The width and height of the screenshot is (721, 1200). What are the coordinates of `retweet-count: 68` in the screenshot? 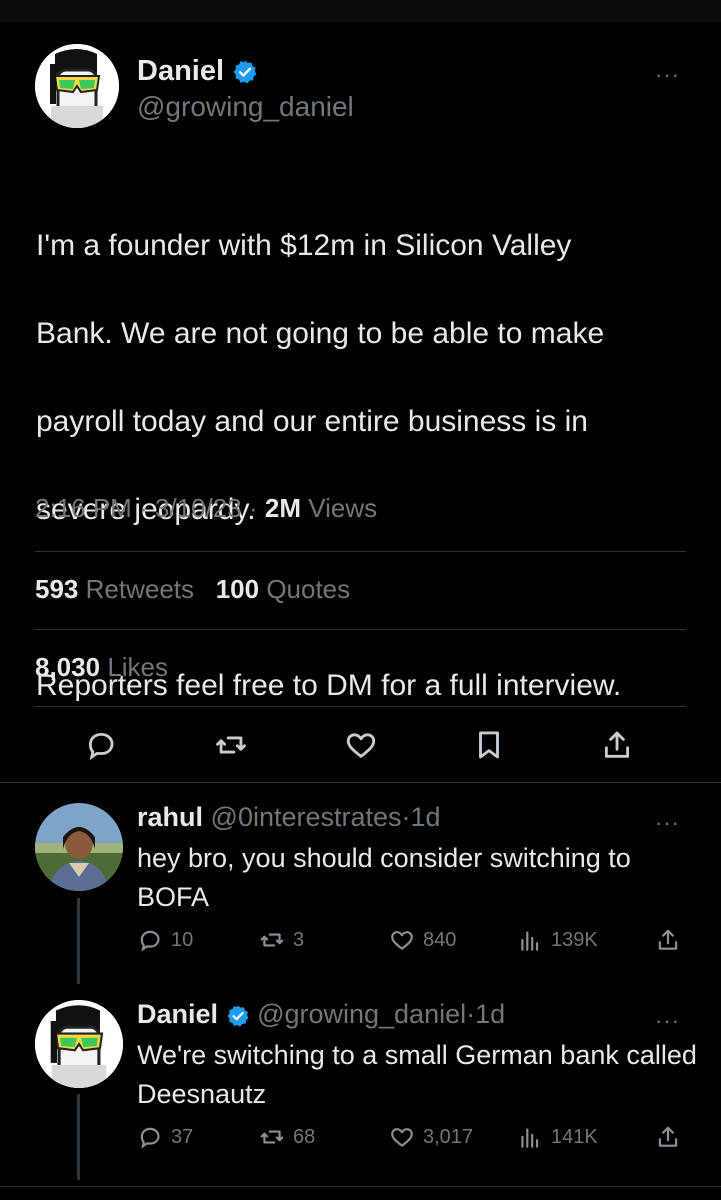 It's located at (304, 1136).